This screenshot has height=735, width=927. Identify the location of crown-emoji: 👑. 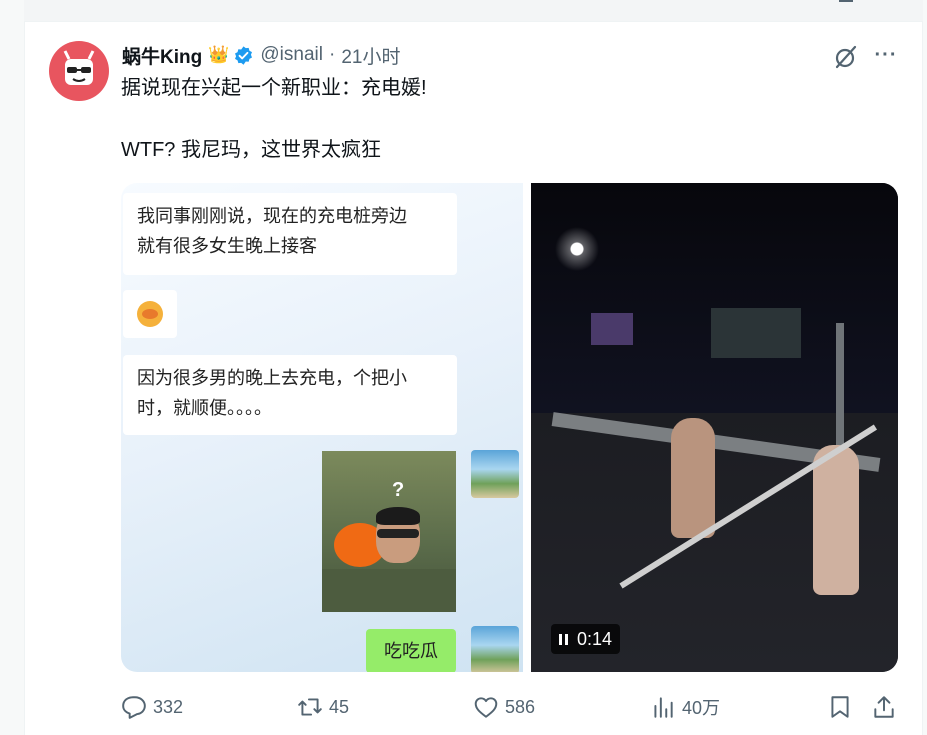
(219, 54).